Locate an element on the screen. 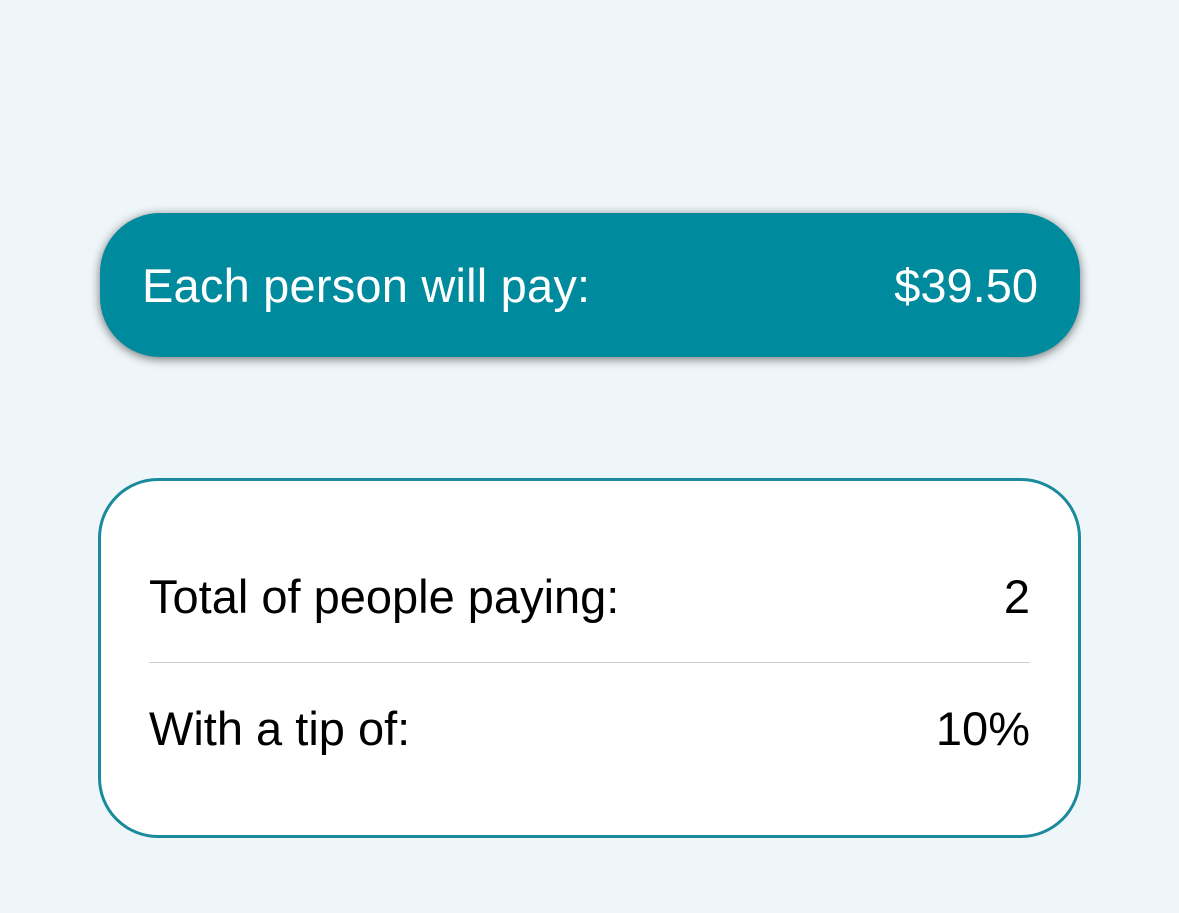 This screenshot has width=1179, height=913. tip-label: With a tip of: is located at coordinates (280, 728).